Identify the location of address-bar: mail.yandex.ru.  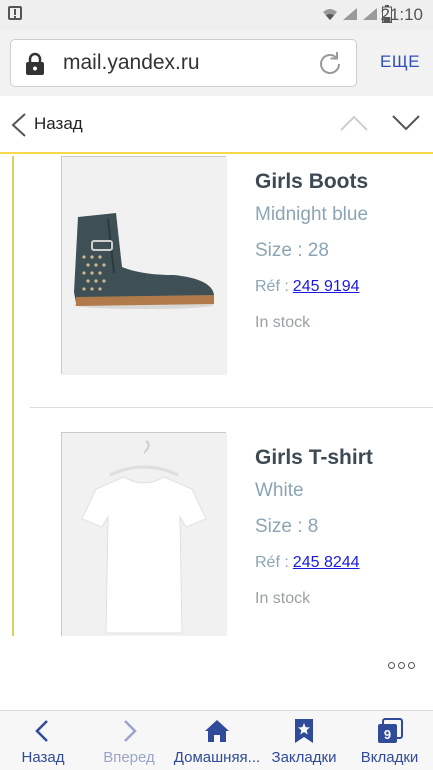
(183, 63).